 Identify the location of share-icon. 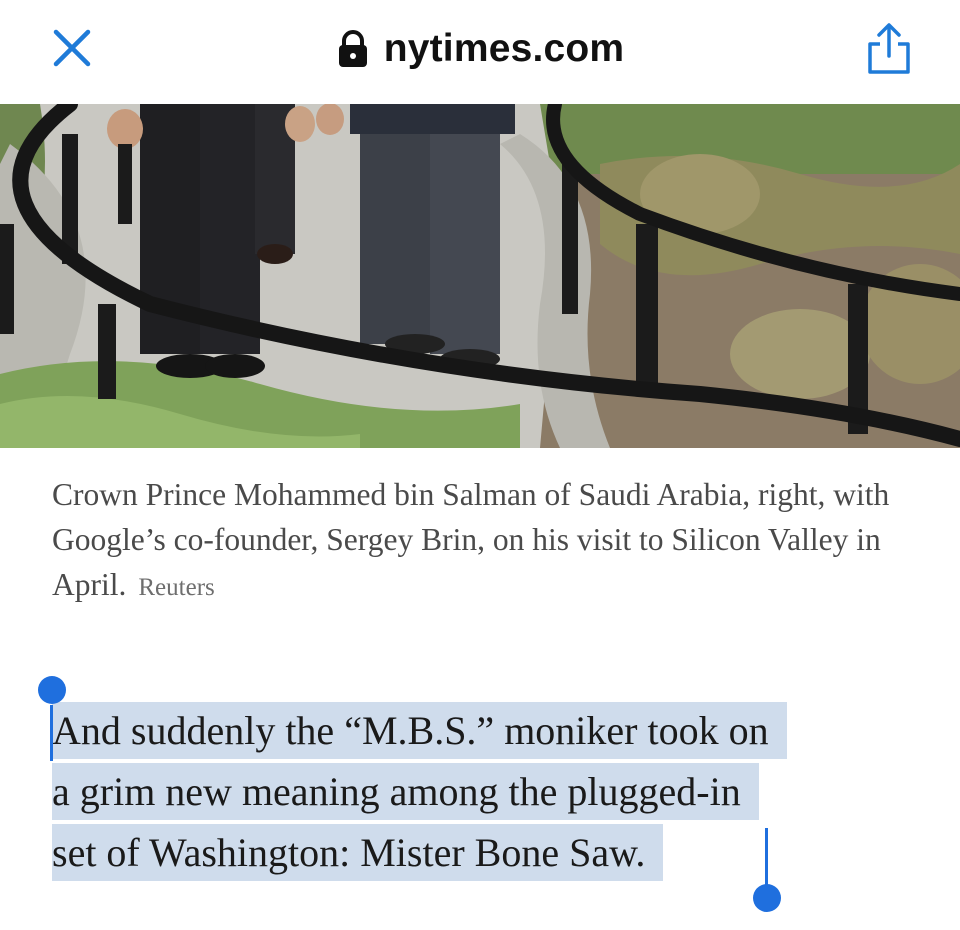
(889, 48).